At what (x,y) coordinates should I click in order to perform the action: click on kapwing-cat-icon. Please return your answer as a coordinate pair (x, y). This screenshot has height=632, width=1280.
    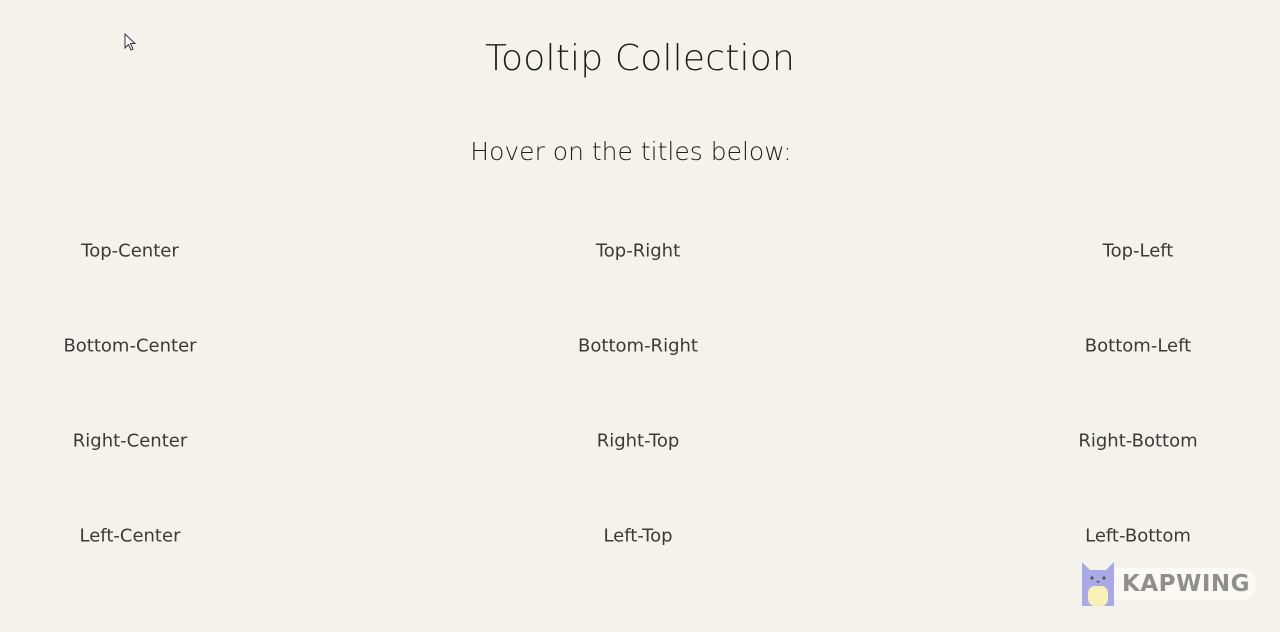
    Looking at the image, I should click on (1098, 584).